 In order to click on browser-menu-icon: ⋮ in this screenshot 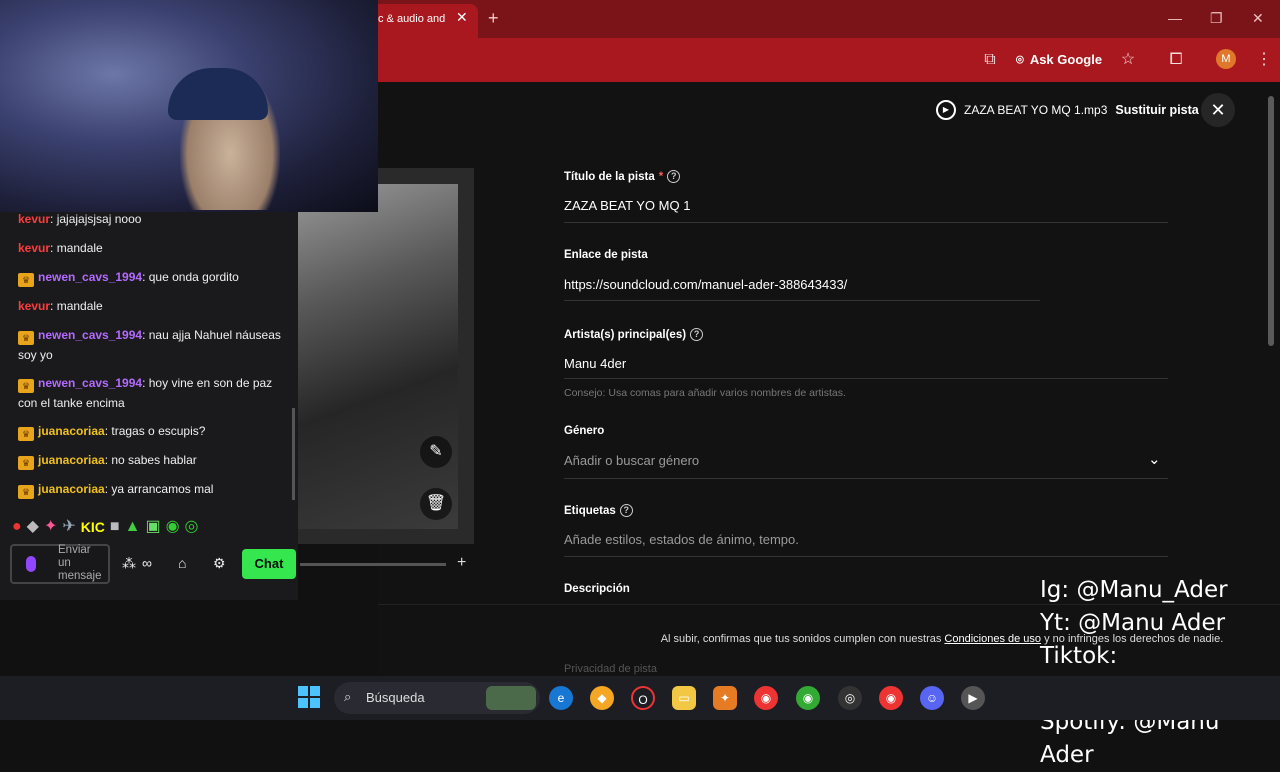, I will do `click(1264, 60)`.